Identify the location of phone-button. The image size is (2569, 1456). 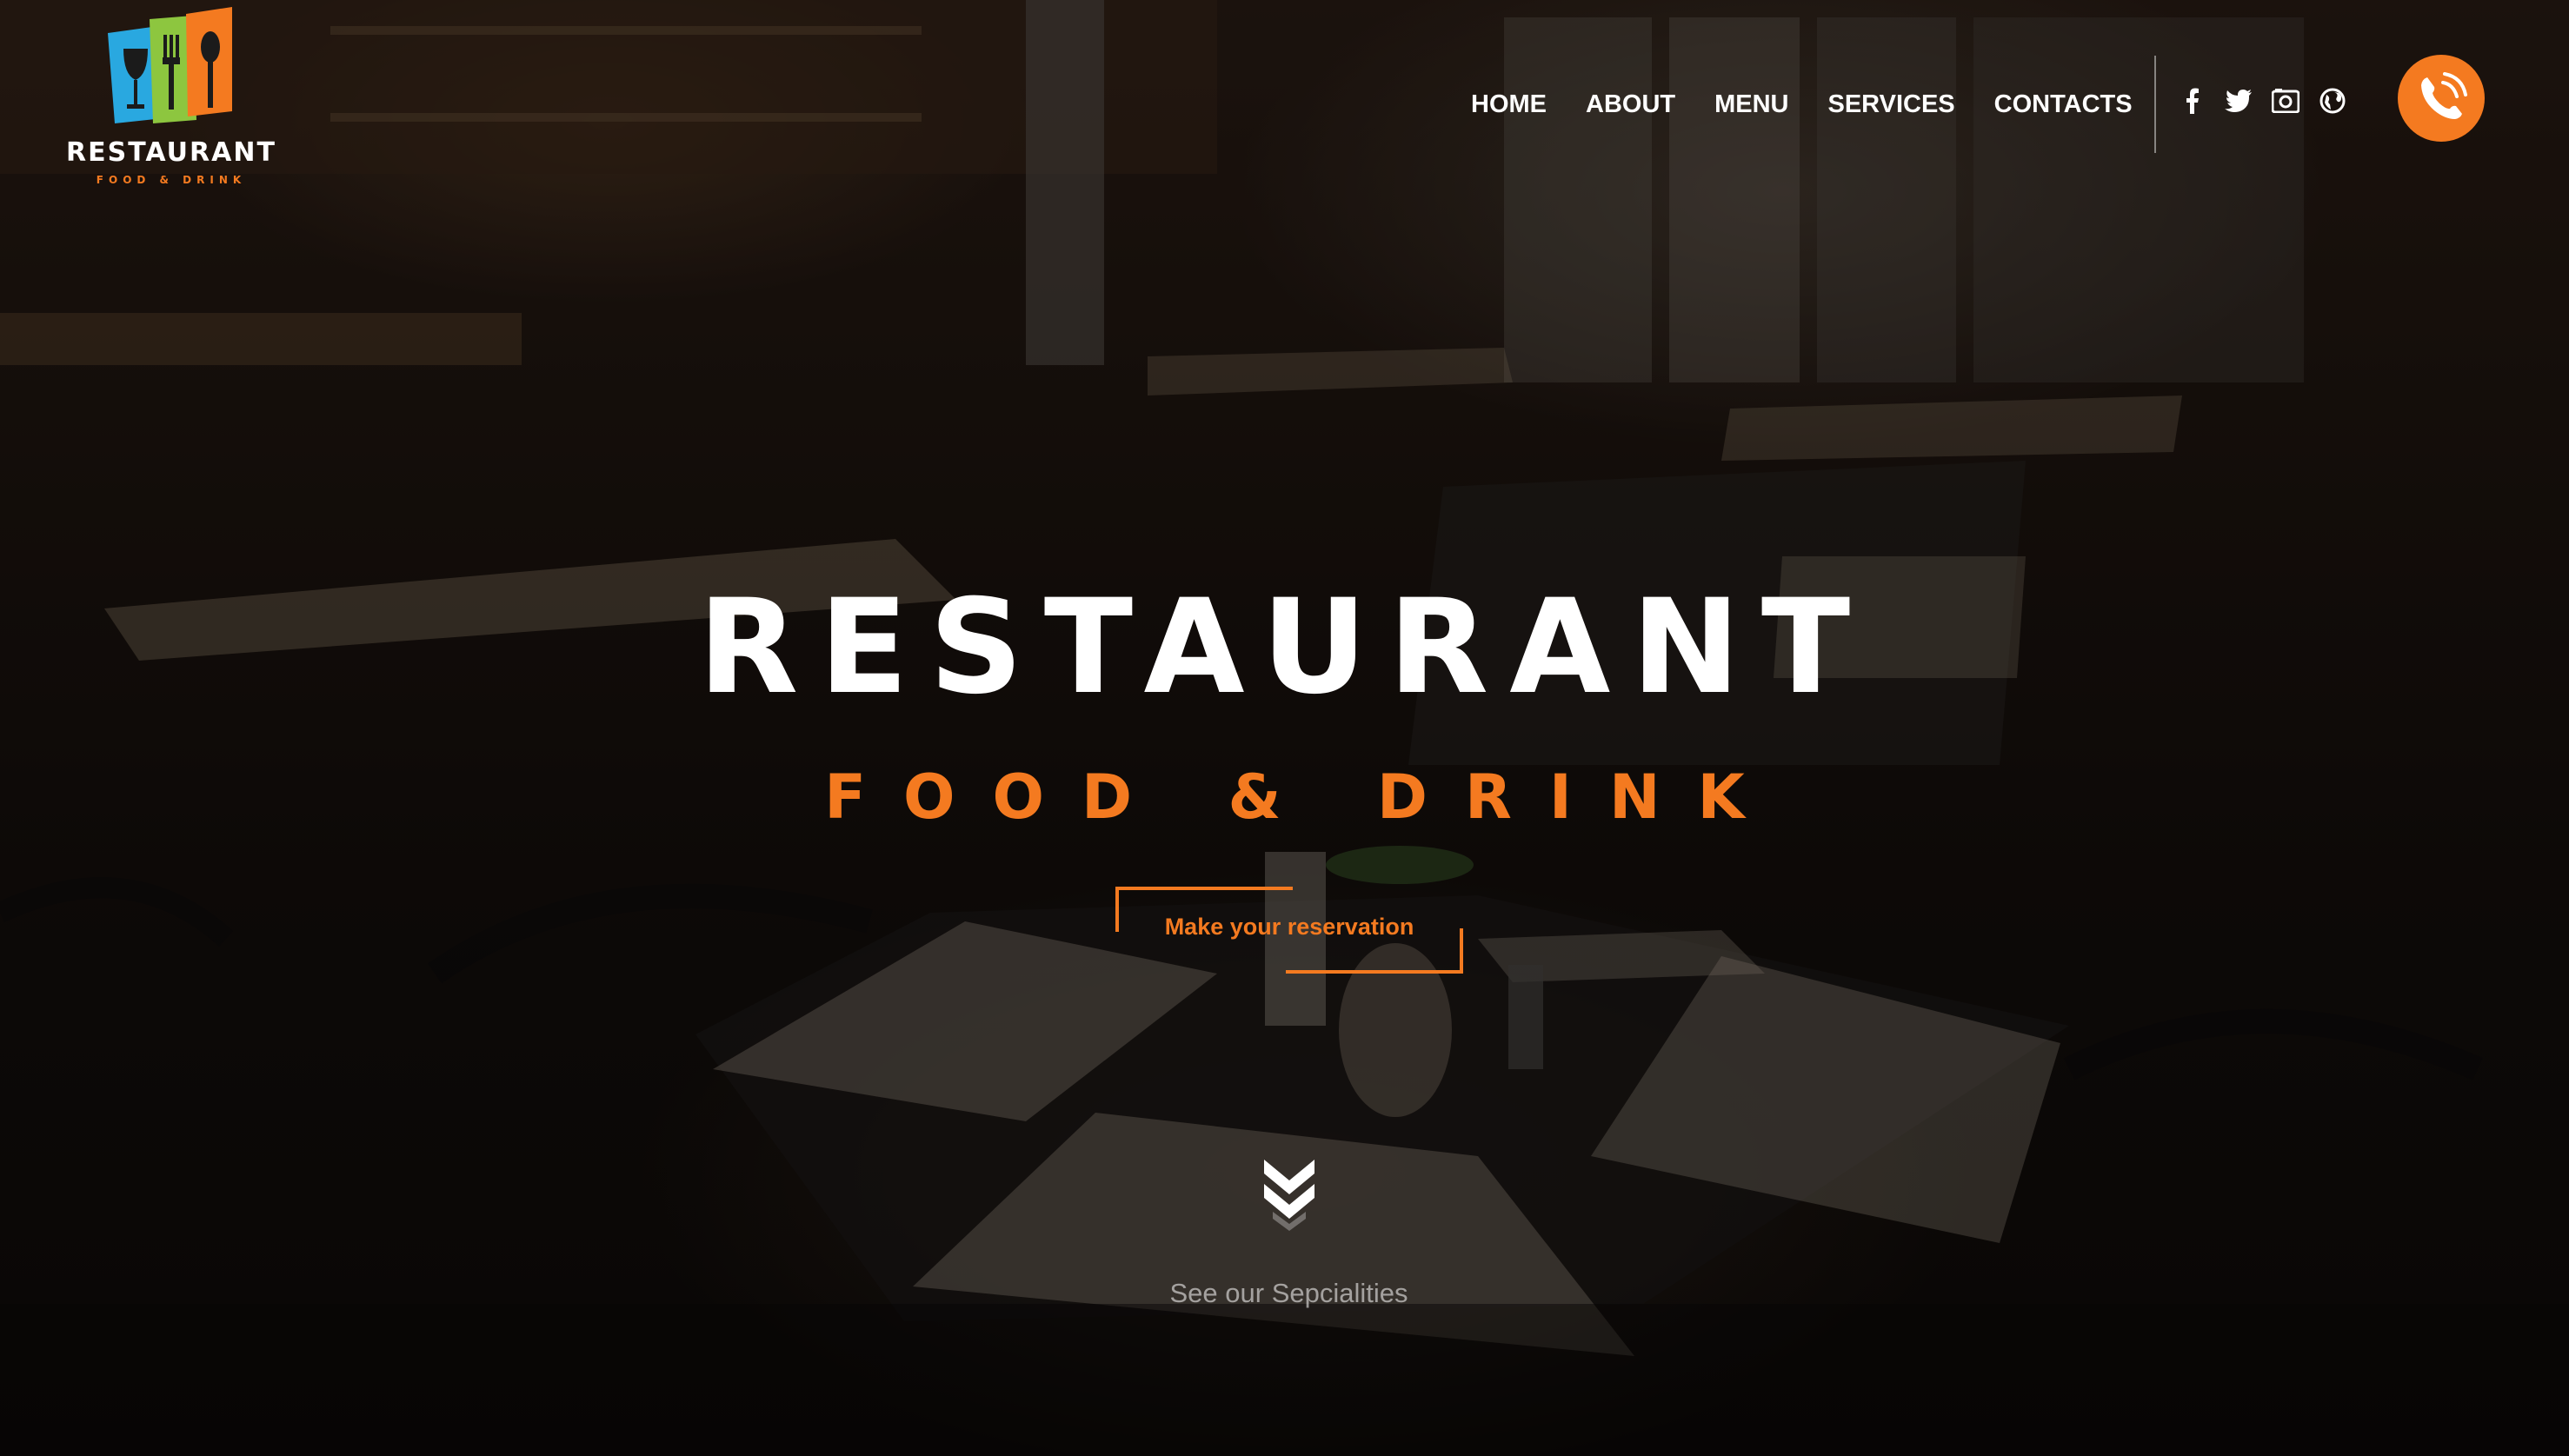
(2441, 98).